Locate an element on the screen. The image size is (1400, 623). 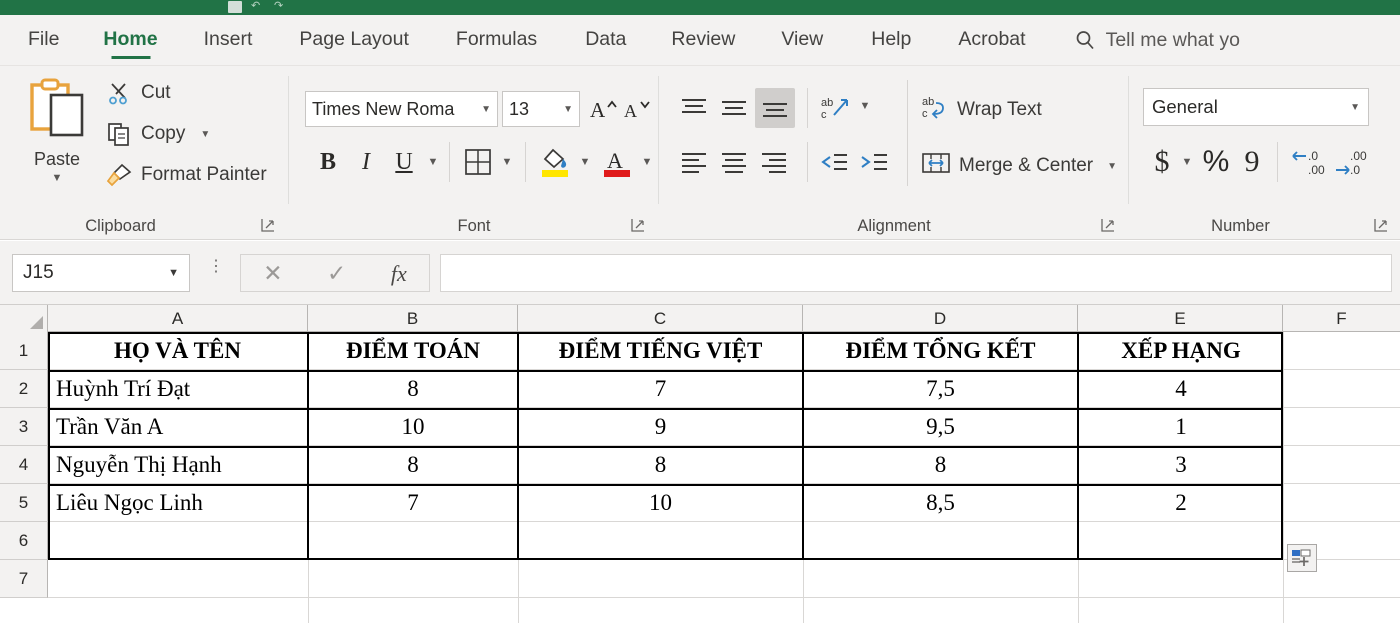
column-header-f: F is located at coordinates (1341, 318).